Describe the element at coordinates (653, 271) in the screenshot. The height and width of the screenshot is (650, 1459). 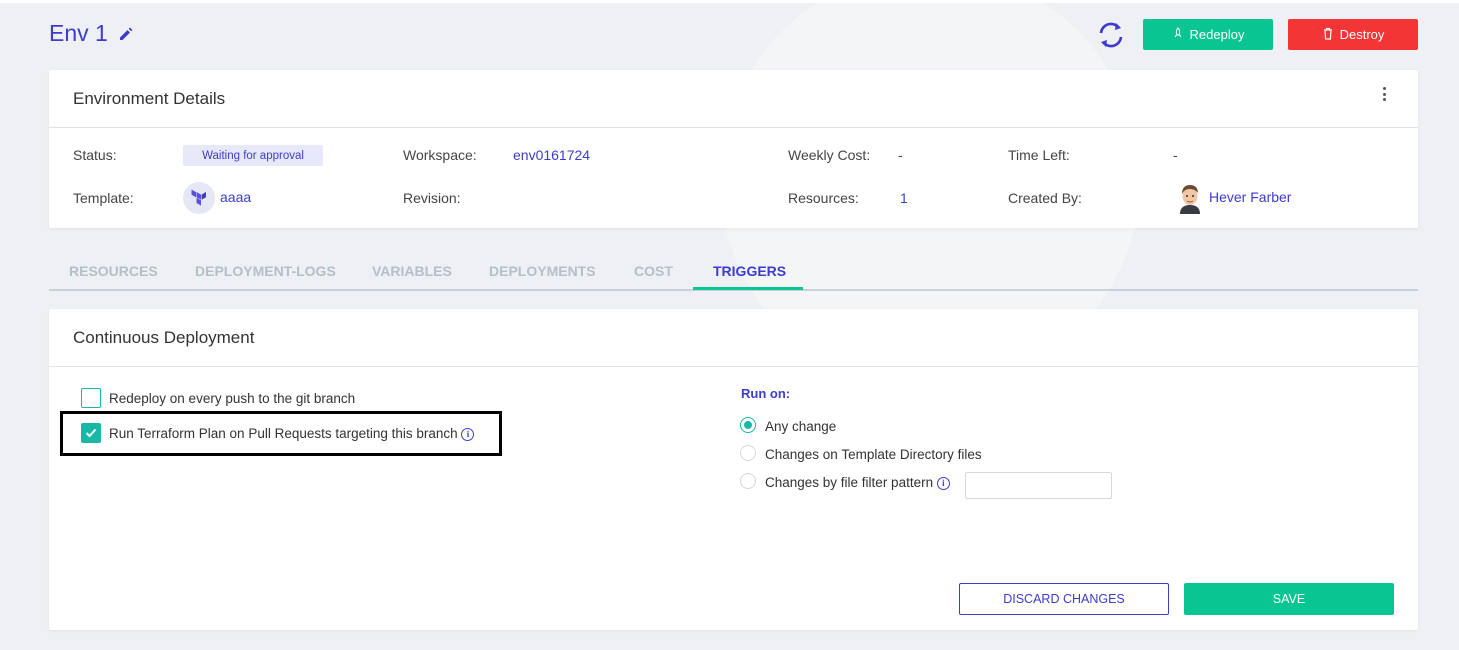
I see `tab-cost: COST` at that location.